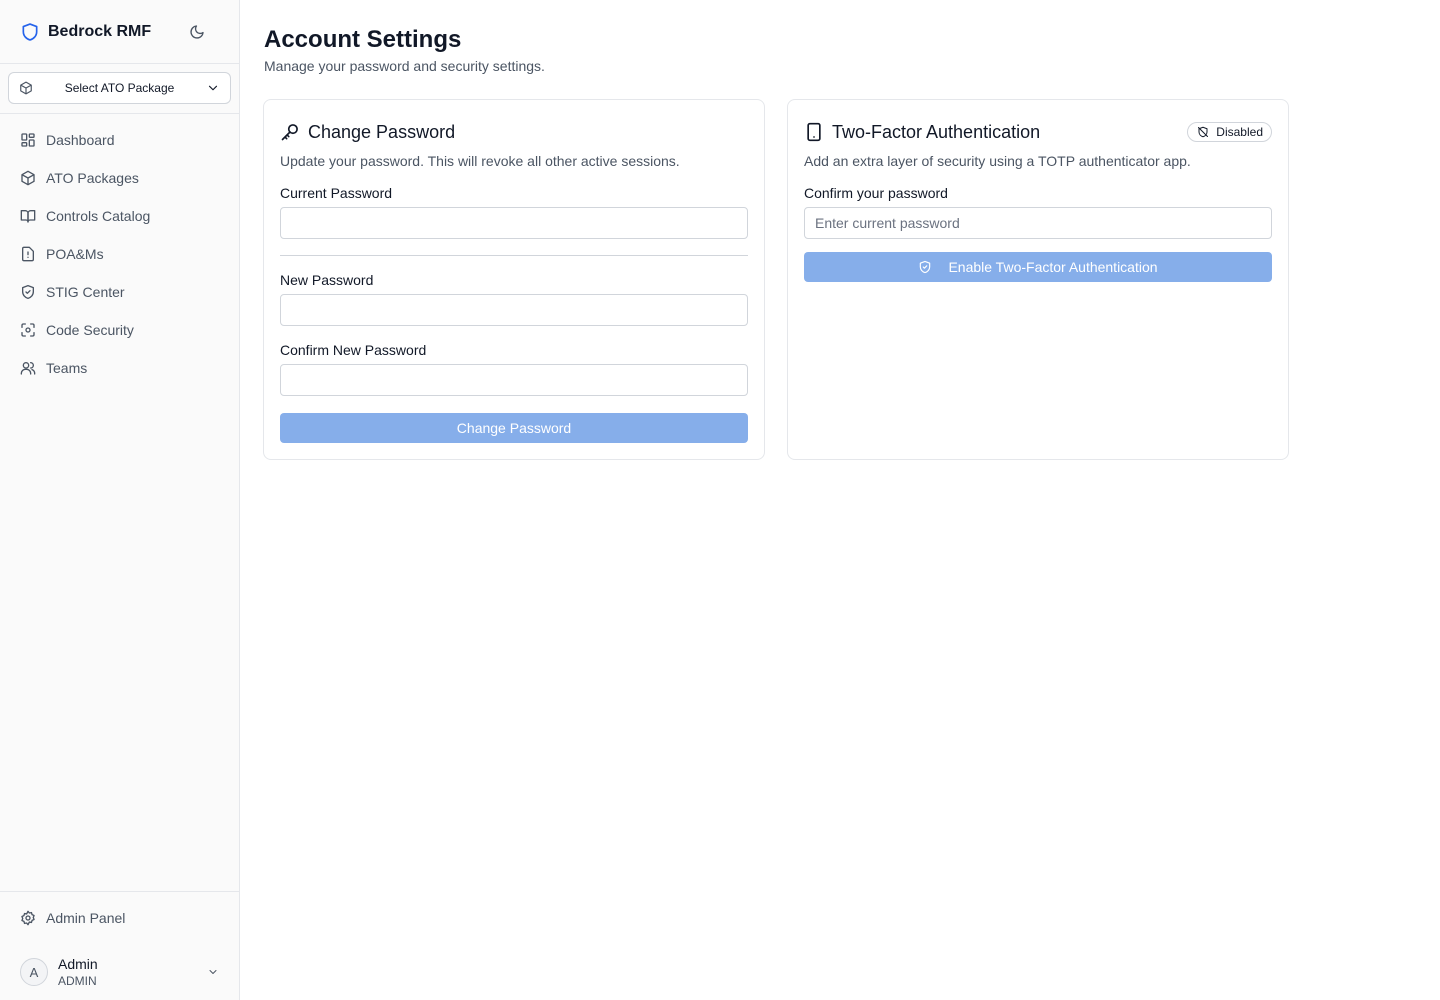  I want to click on current-password-label: Current Password, so click(336, 193).